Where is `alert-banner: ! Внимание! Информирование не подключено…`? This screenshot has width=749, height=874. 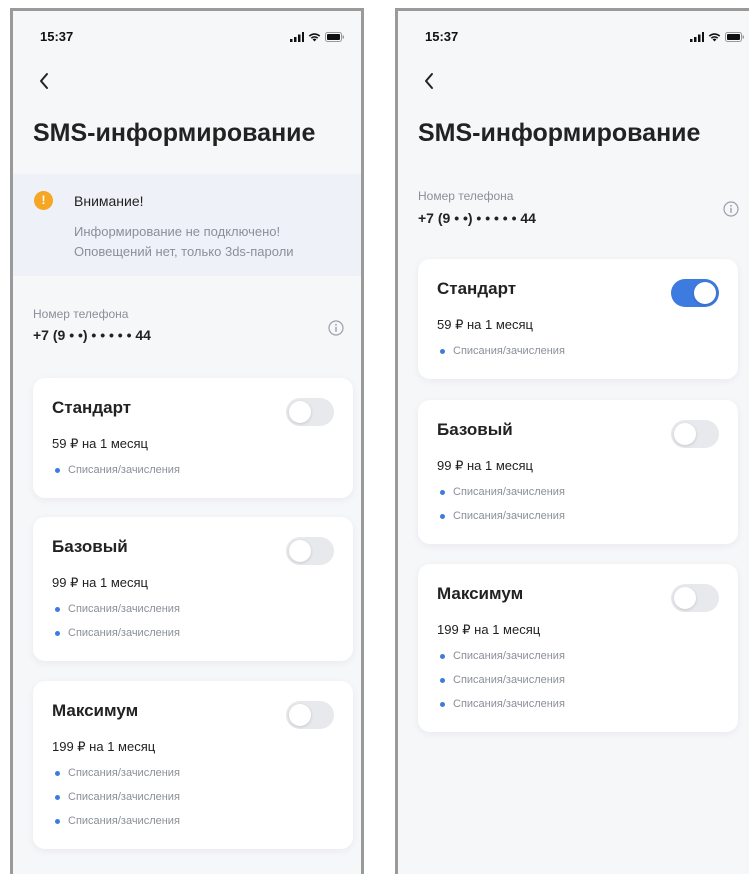
alert-banner: ! Внимание! Информирование не подключено… is located at coordinates (187, 225).